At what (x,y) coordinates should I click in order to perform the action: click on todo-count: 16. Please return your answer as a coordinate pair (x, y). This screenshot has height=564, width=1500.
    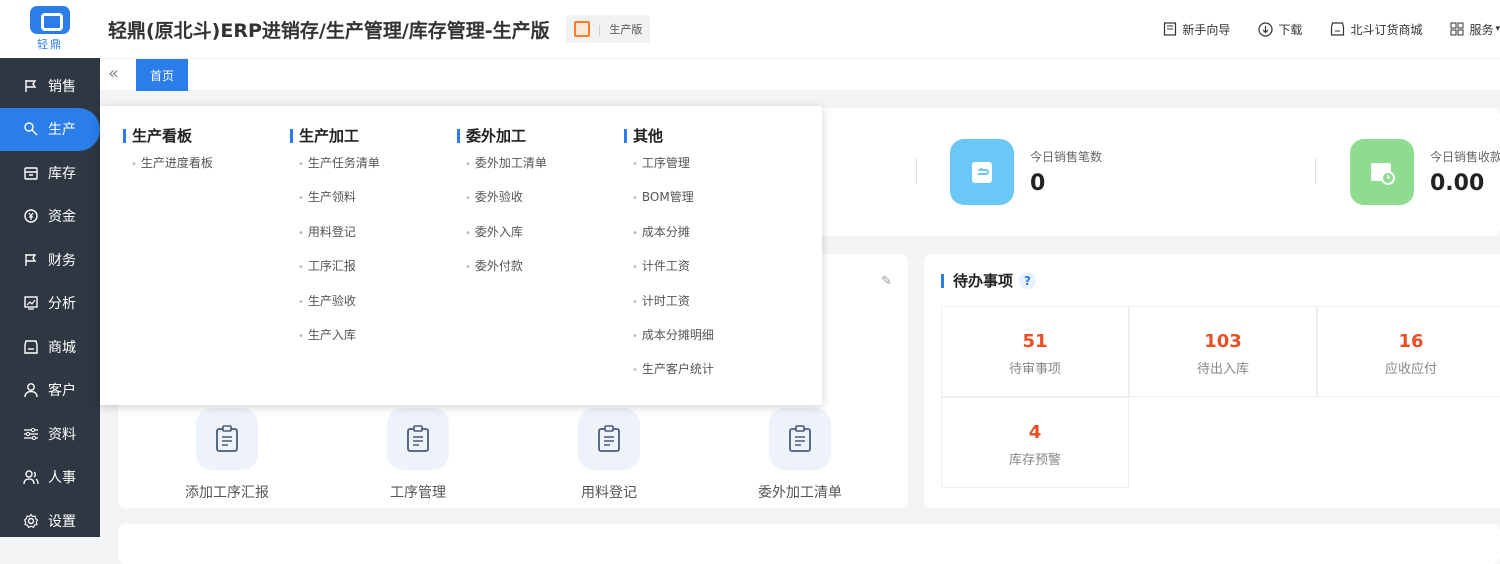
    Looking at the image, I should click on (1411, 341).